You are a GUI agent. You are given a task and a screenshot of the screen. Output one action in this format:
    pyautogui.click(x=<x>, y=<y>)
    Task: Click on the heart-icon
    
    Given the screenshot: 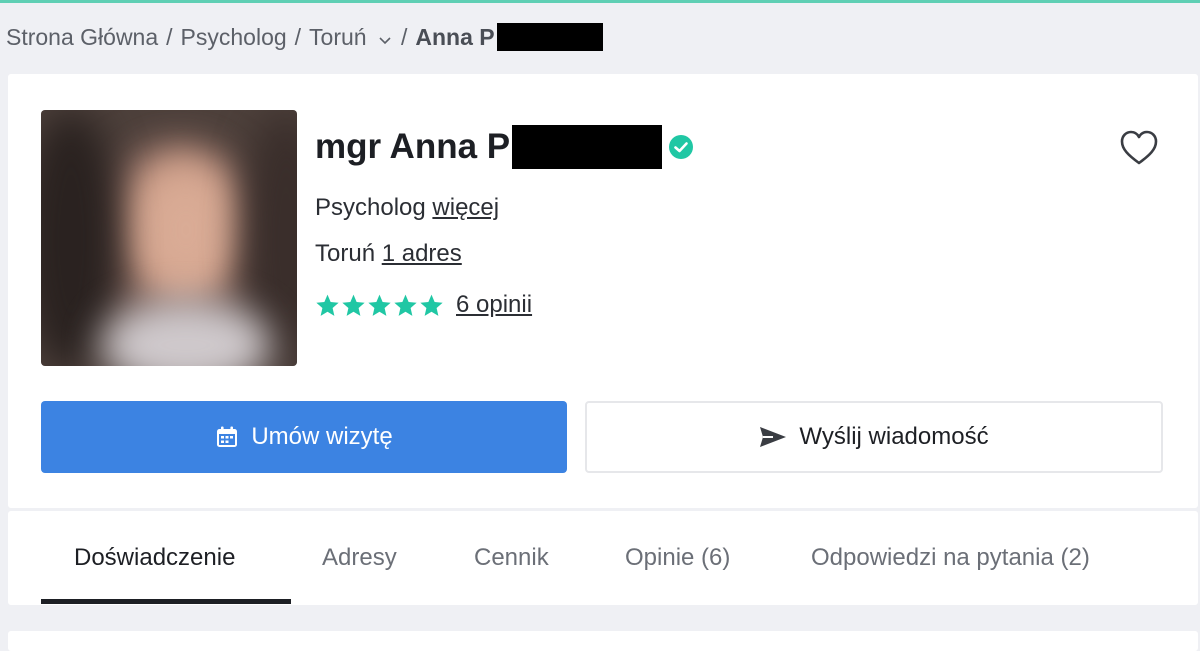 What is the action you would take?
    pyautogui.click(x=1139, y=148)
    